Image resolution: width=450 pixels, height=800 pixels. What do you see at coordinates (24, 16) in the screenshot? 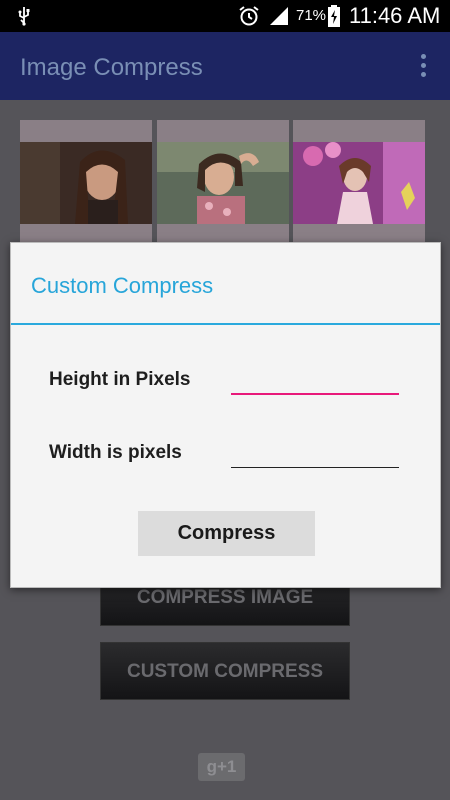
I see `usb-icon` at bounding box center [24, 16].